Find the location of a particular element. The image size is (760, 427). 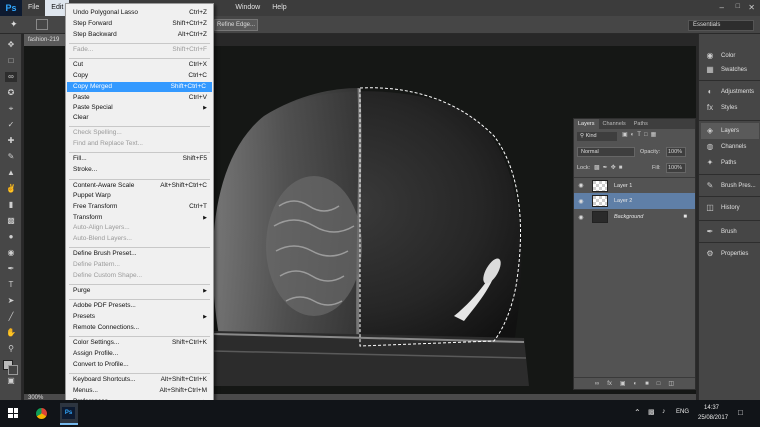

hand-tool-icon: ✋ is located at coordinates (11, 333).